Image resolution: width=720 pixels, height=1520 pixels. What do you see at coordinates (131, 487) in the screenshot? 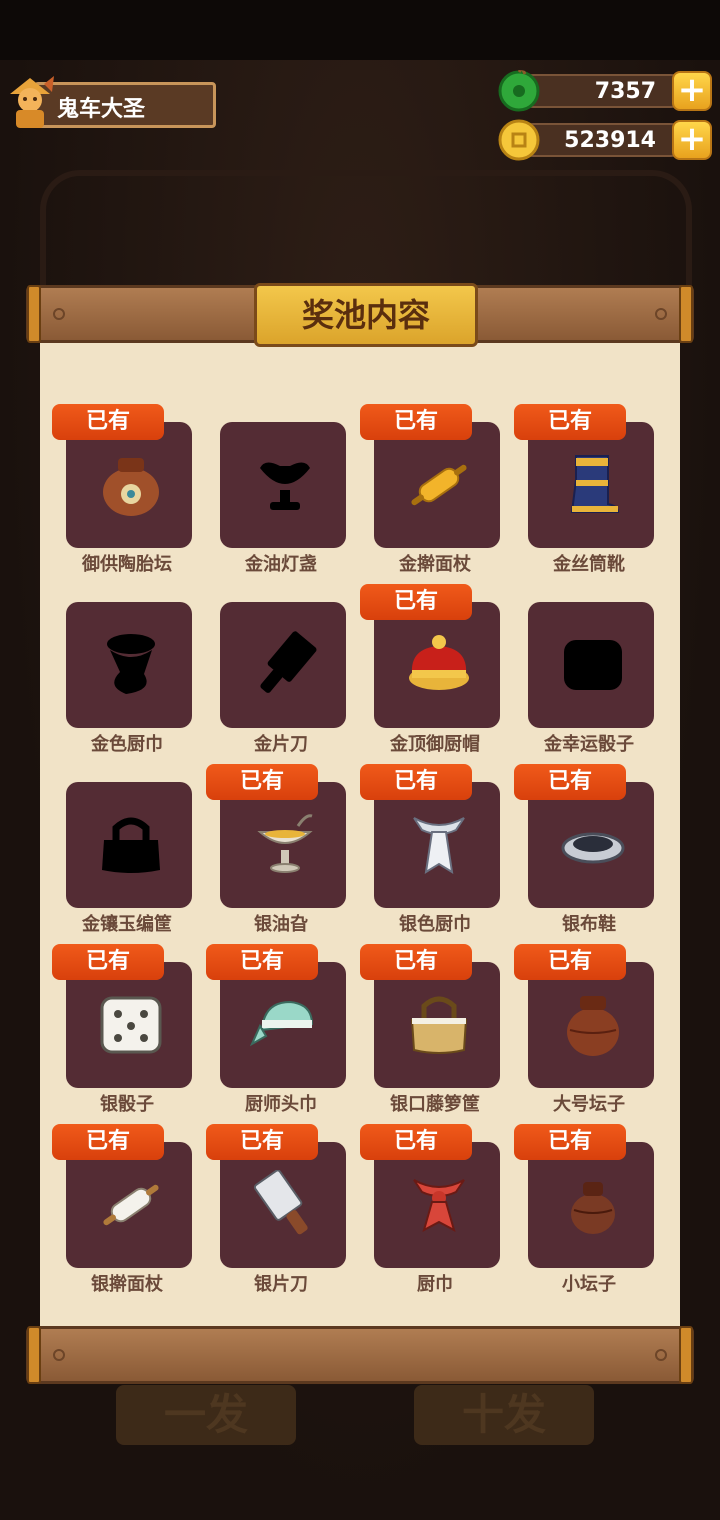
I see `clay-jar-icon` at bounding box center [131, 487].